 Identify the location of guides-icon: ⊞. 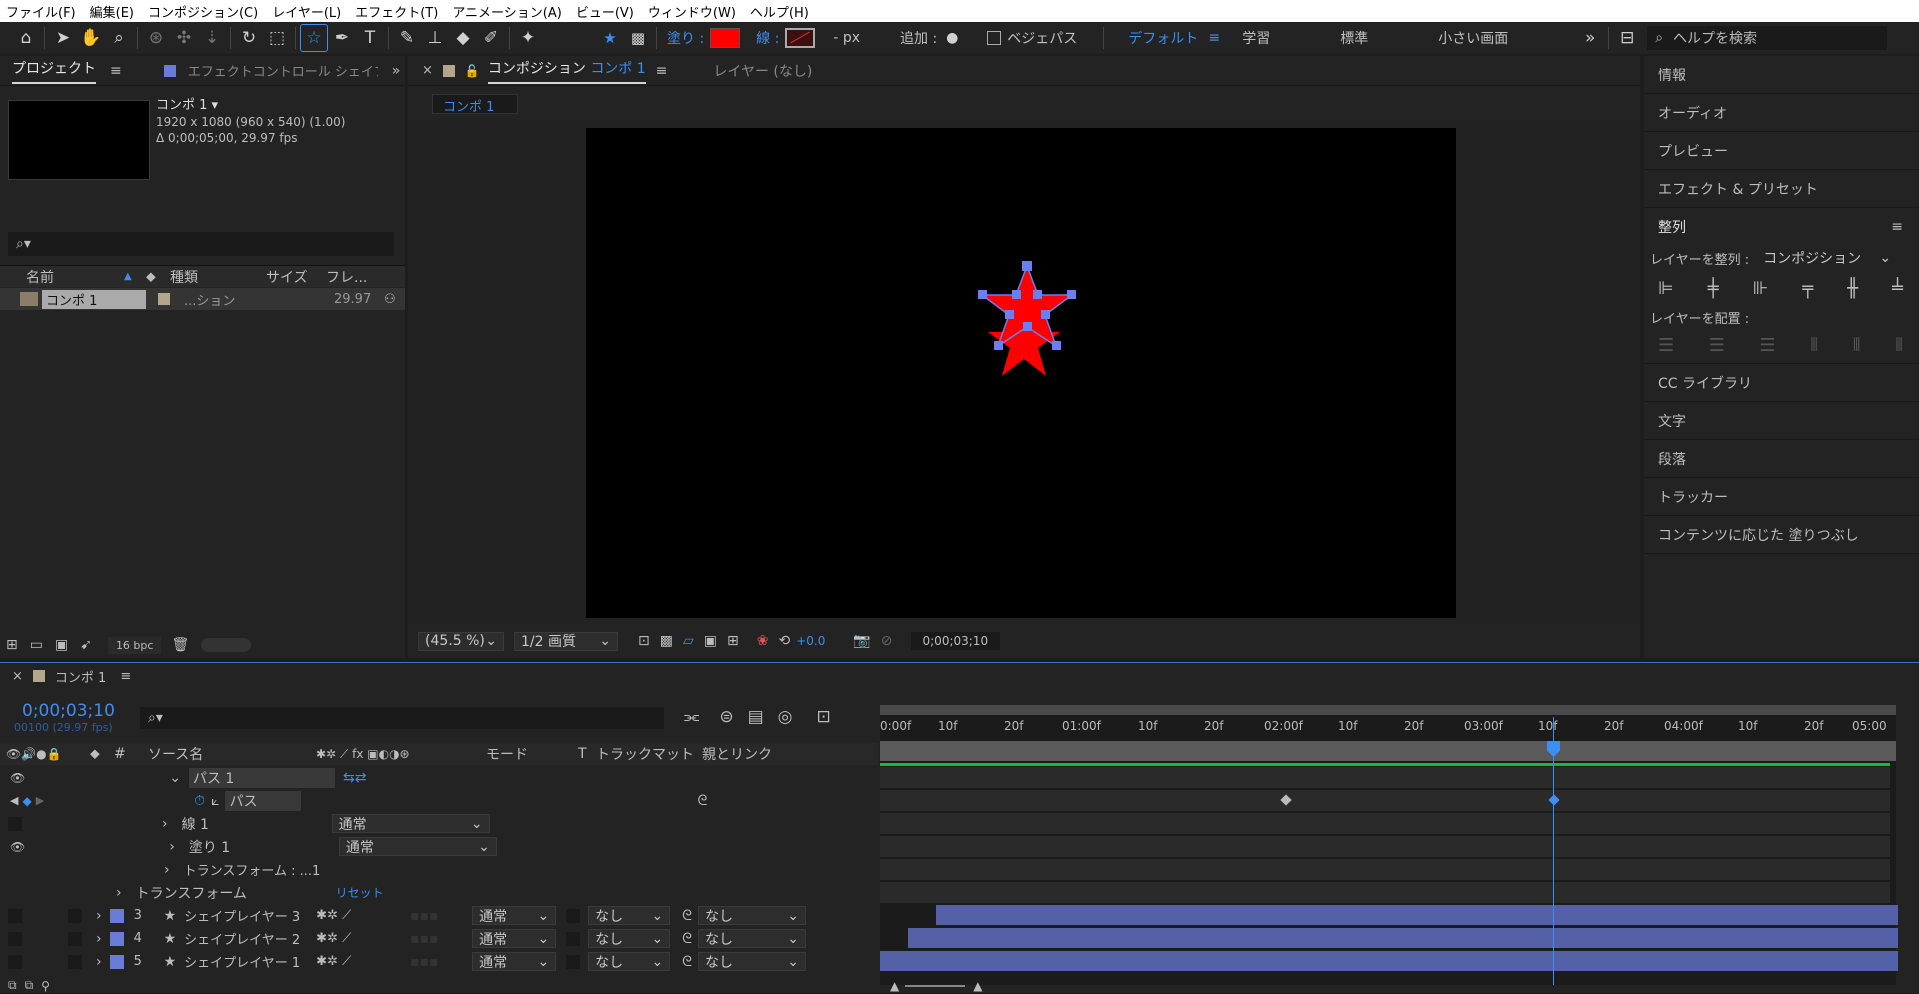
(733, 641).